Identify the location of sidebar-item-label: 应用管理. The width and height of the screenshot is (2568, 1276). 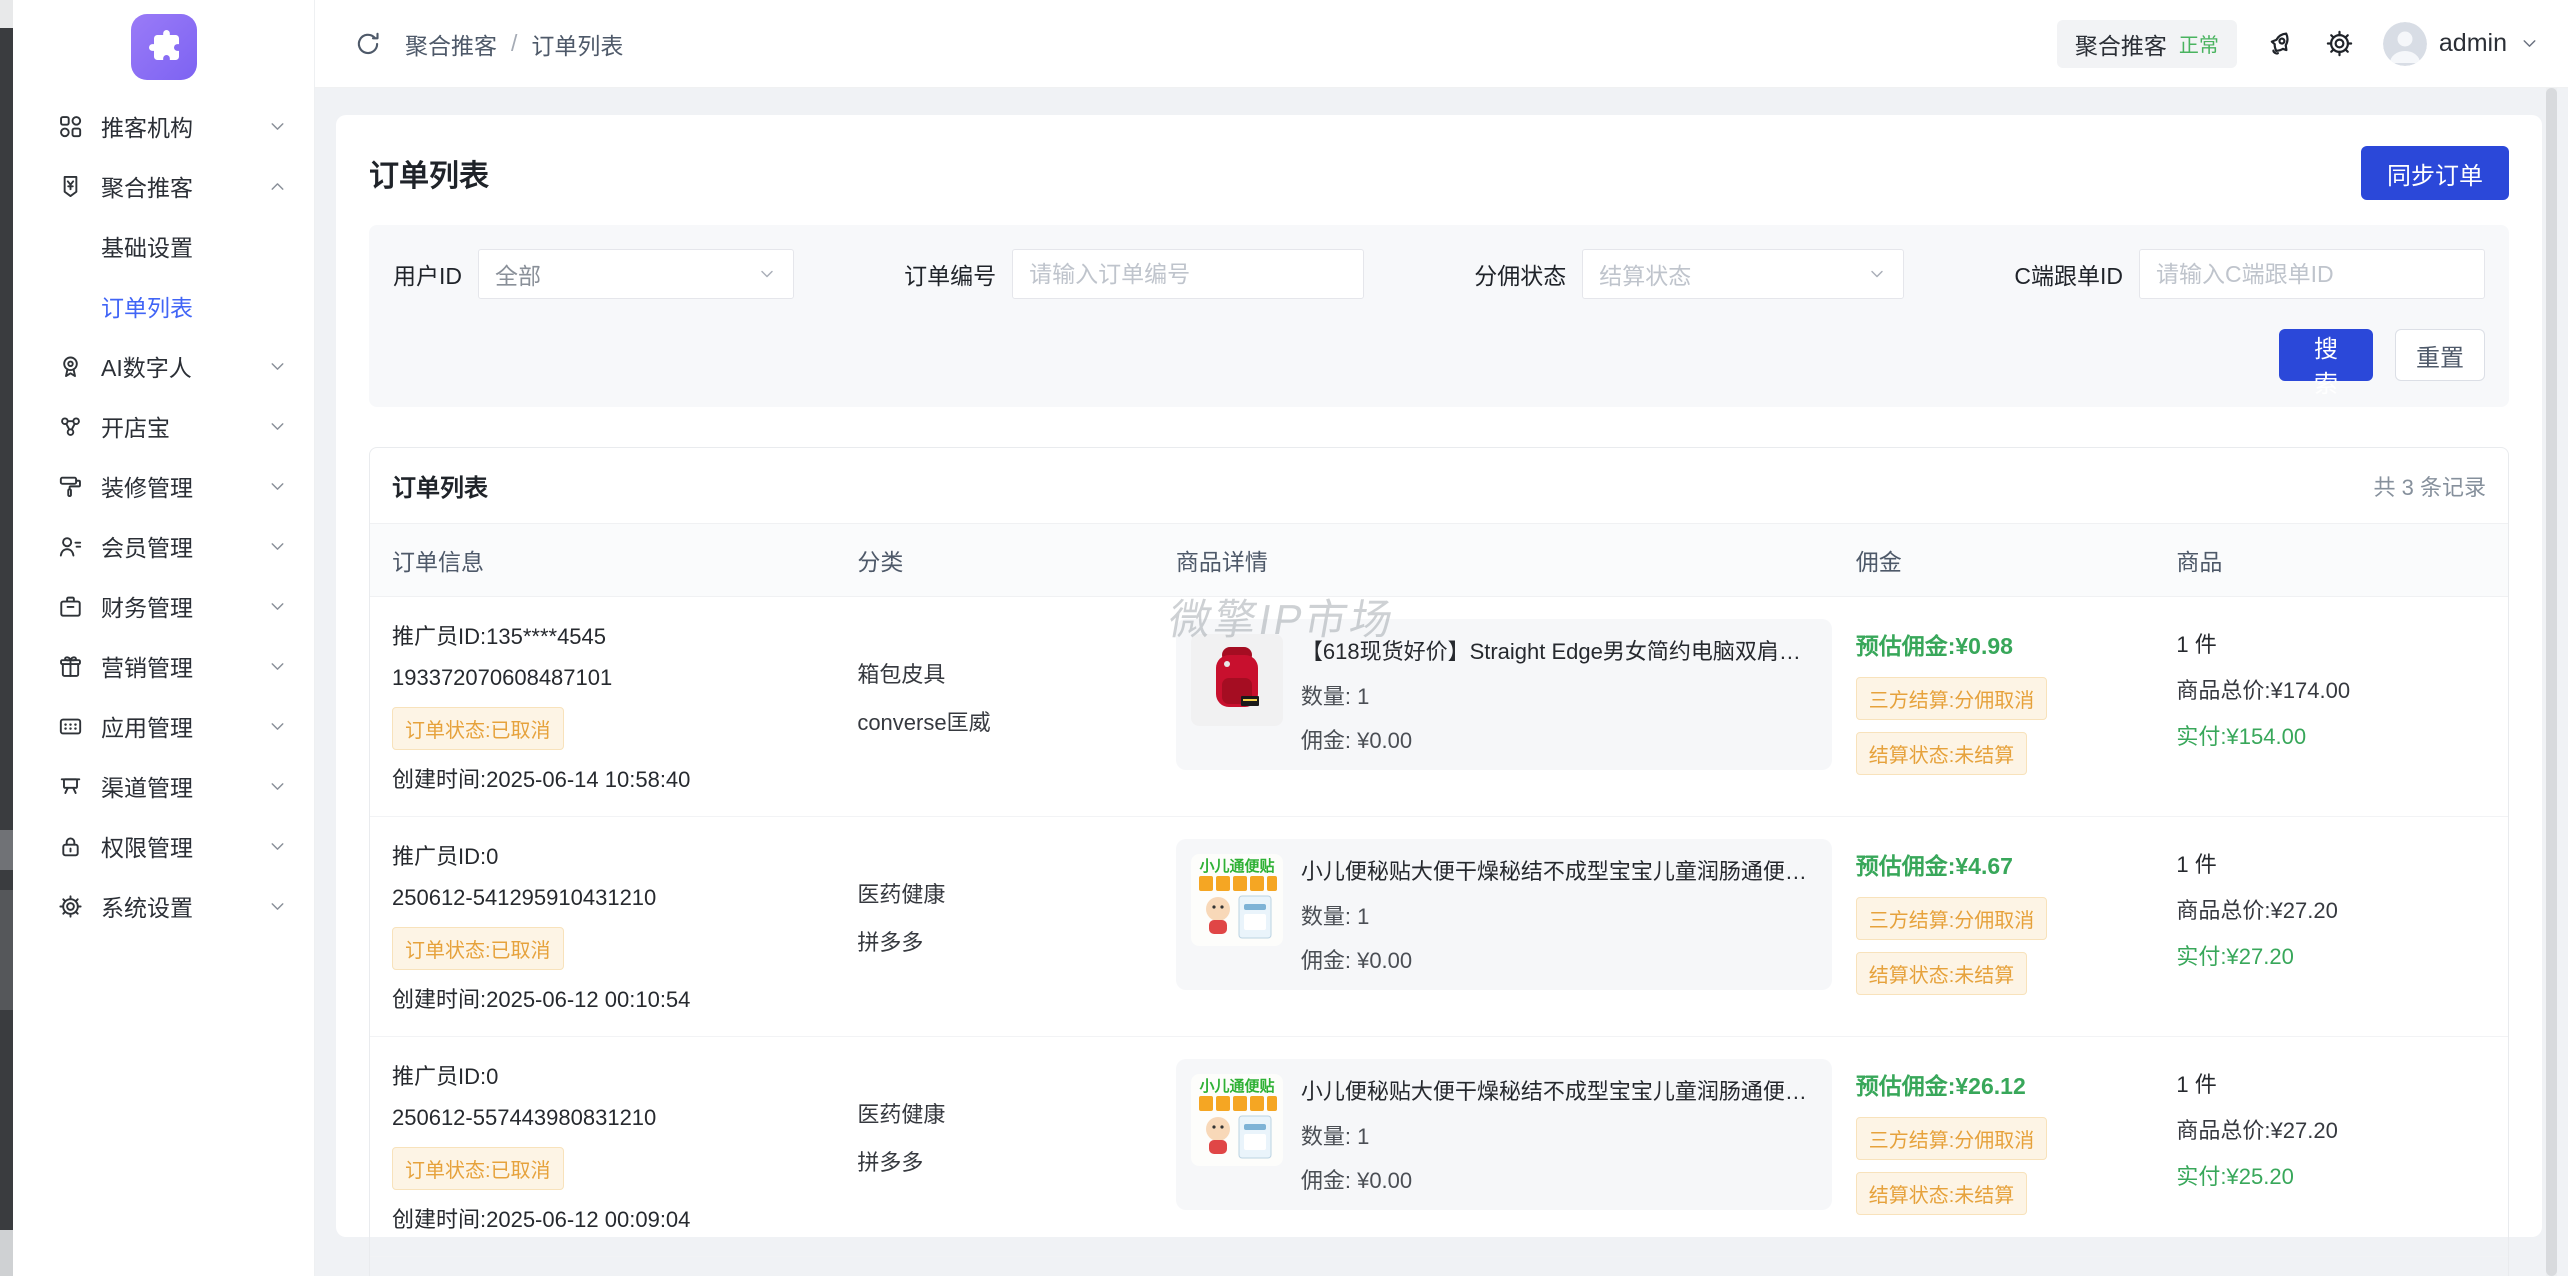
(147, 728).